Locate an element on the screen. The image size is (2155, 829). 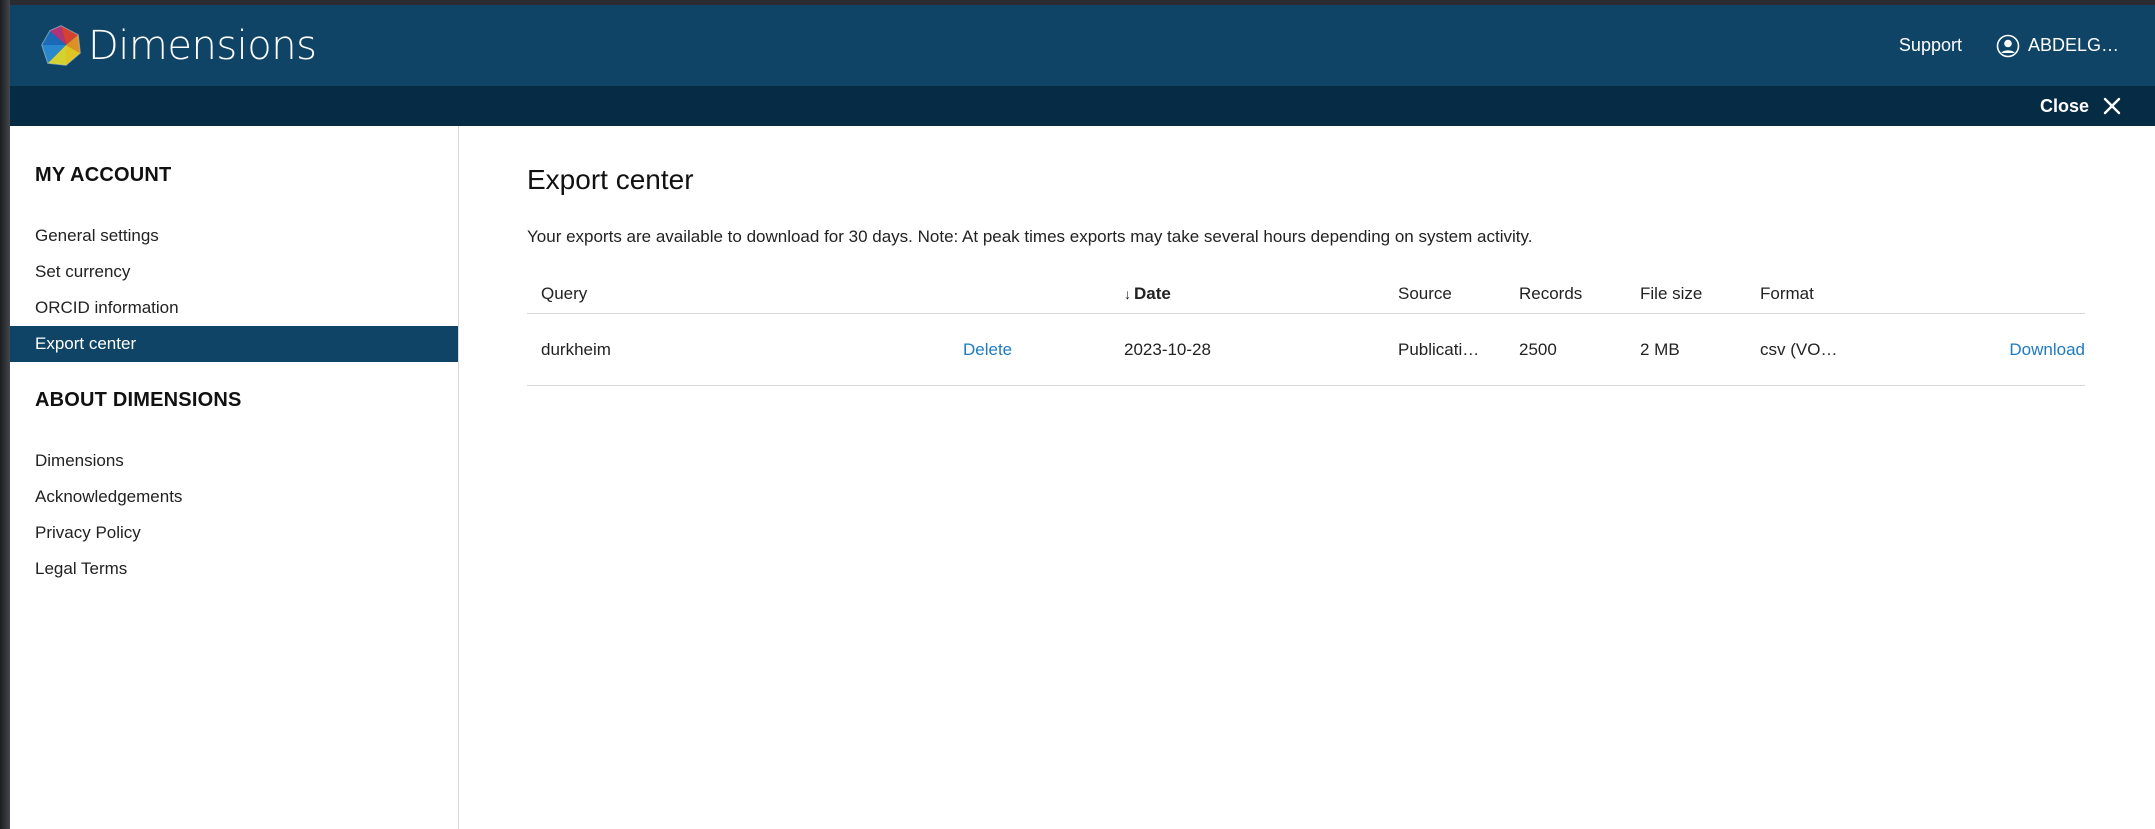
close-button: Close is located at coordinates (2080, 106).